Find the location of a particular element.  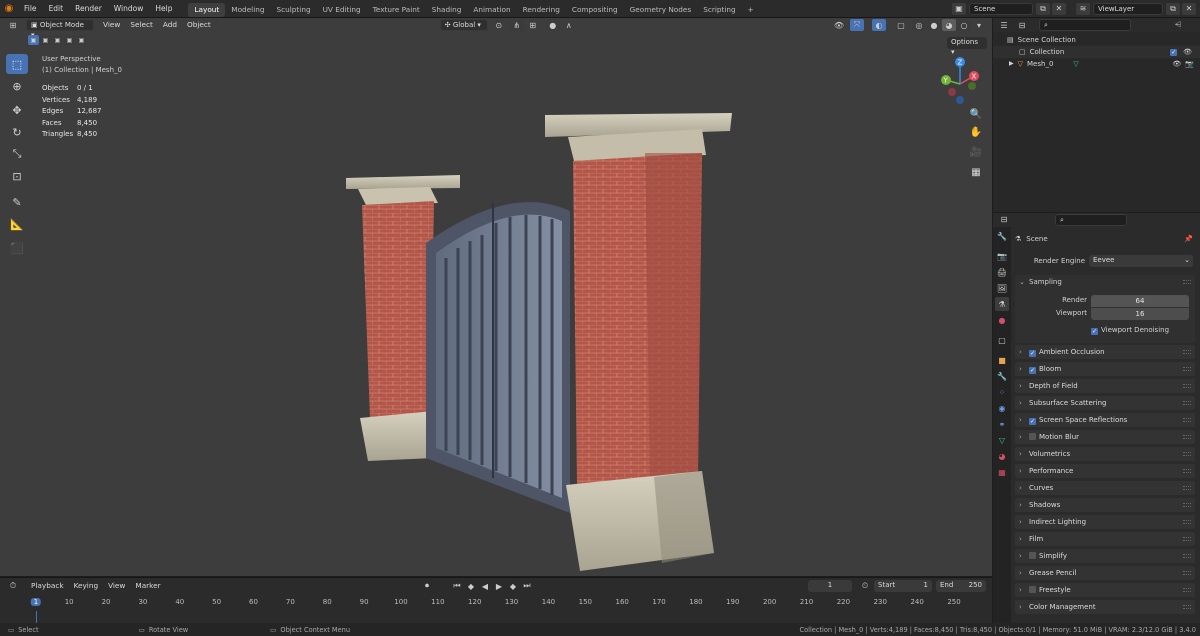

visibility-icon: 👁 is located at coordinates (839, 25).